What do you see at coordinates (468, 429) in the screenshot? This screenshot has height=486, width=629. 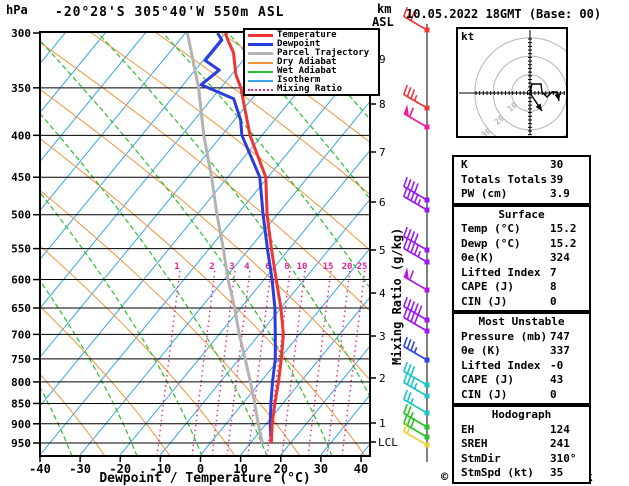 I see `stat-label: EH` at bounding box center [468, 429].